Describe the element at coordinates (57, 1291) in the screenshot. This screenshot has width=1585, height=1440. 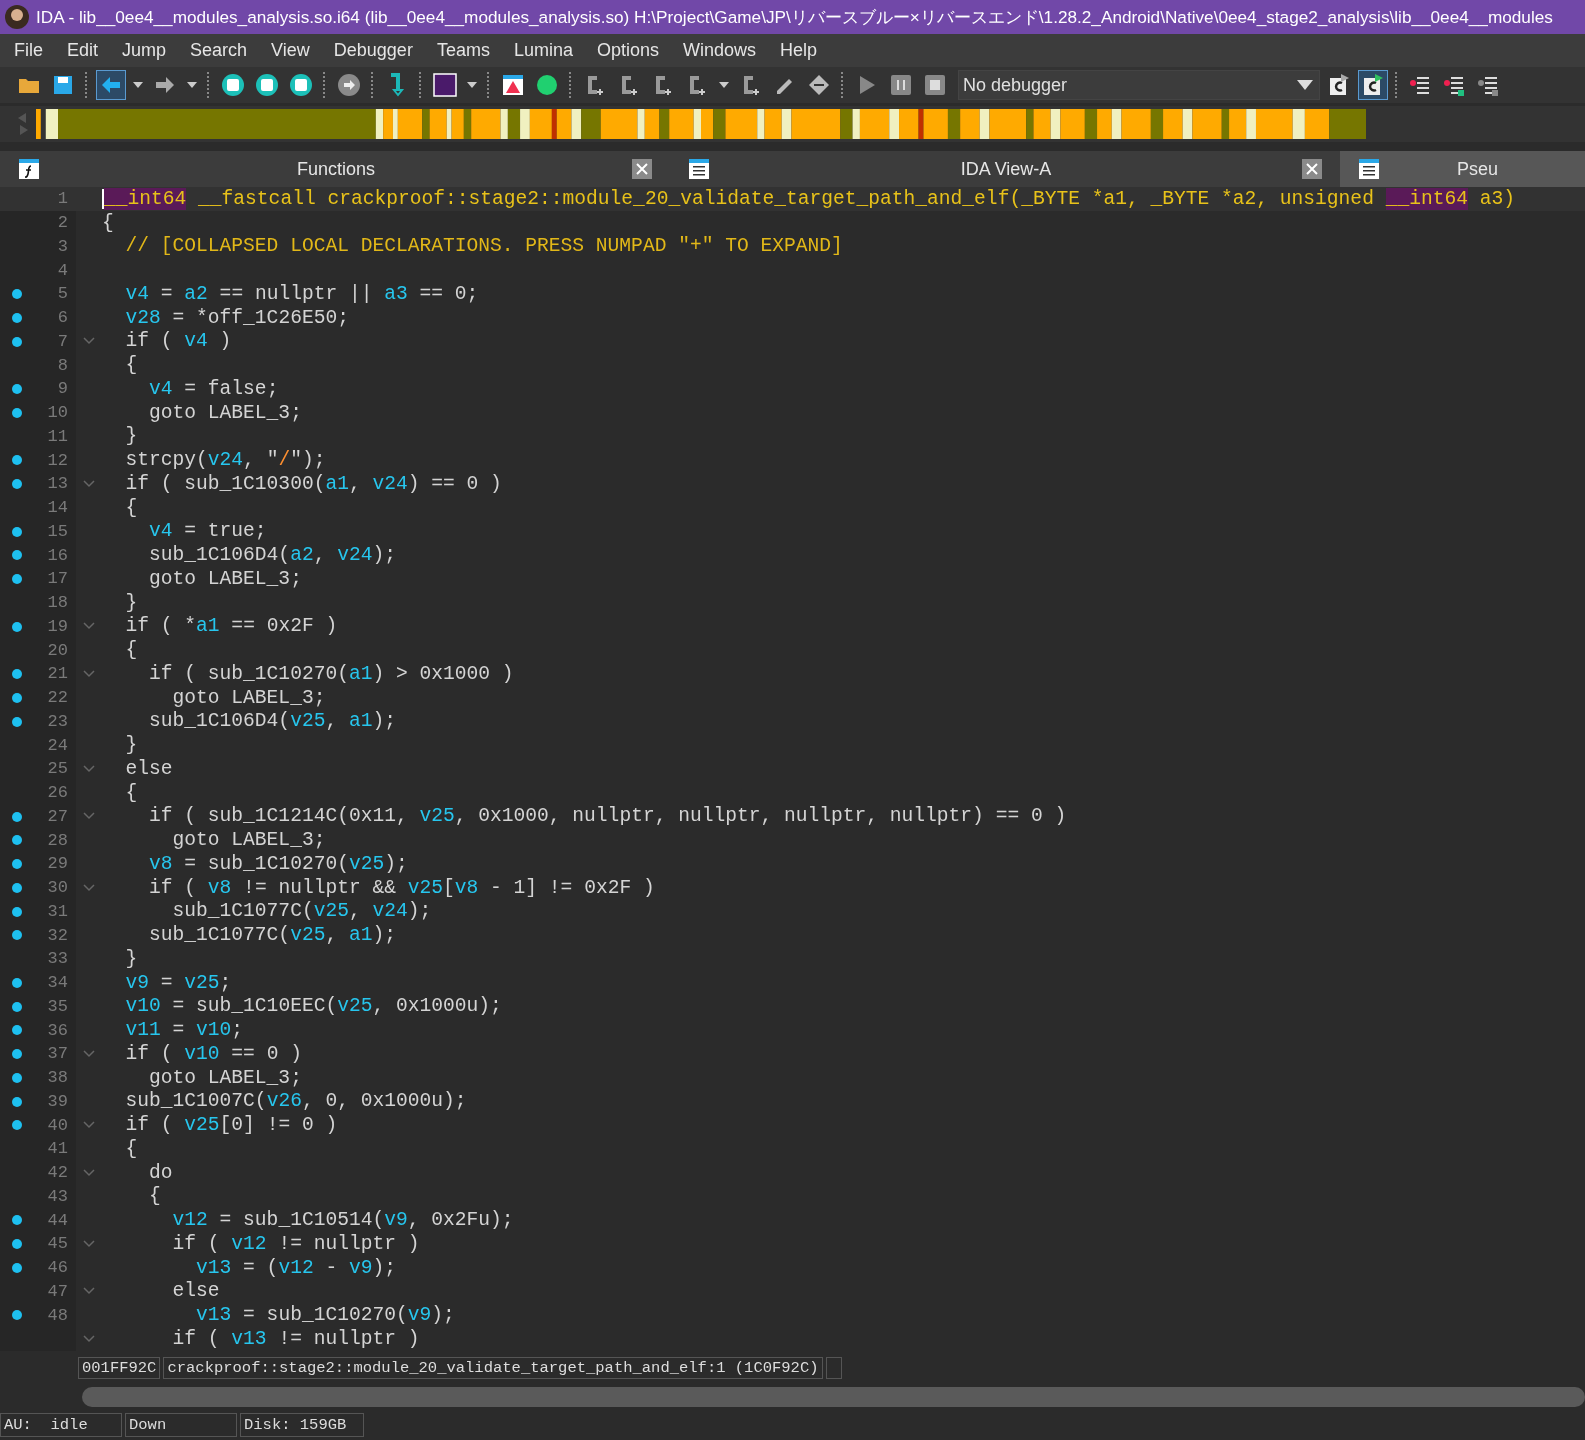
I see `line-number: 47` at that location.